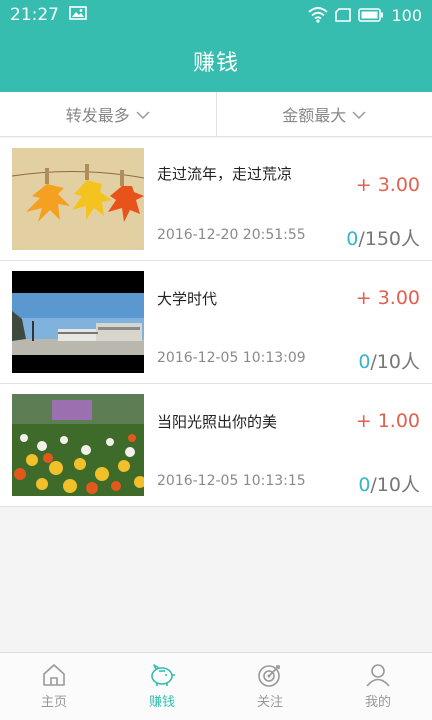 This screenshot has width=432, height=720. What do you see at coordinates (78, 15) in the screenshot?
I see `image-icon` at bounding box center [78, 15].